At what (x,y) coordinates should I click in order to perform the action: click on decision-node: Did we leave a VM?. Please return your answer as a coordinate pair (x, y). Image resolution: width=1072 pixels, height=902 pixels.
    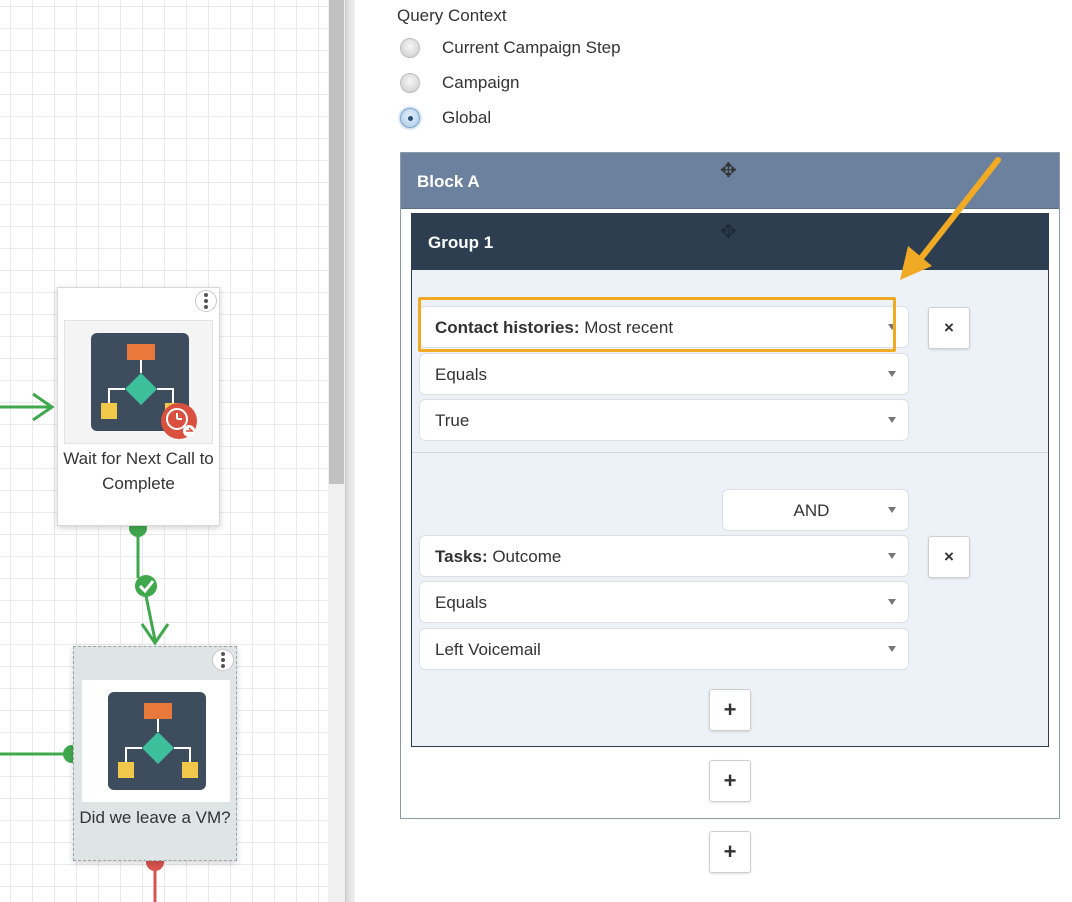
    Looking at the image, I should click on (155, 753).